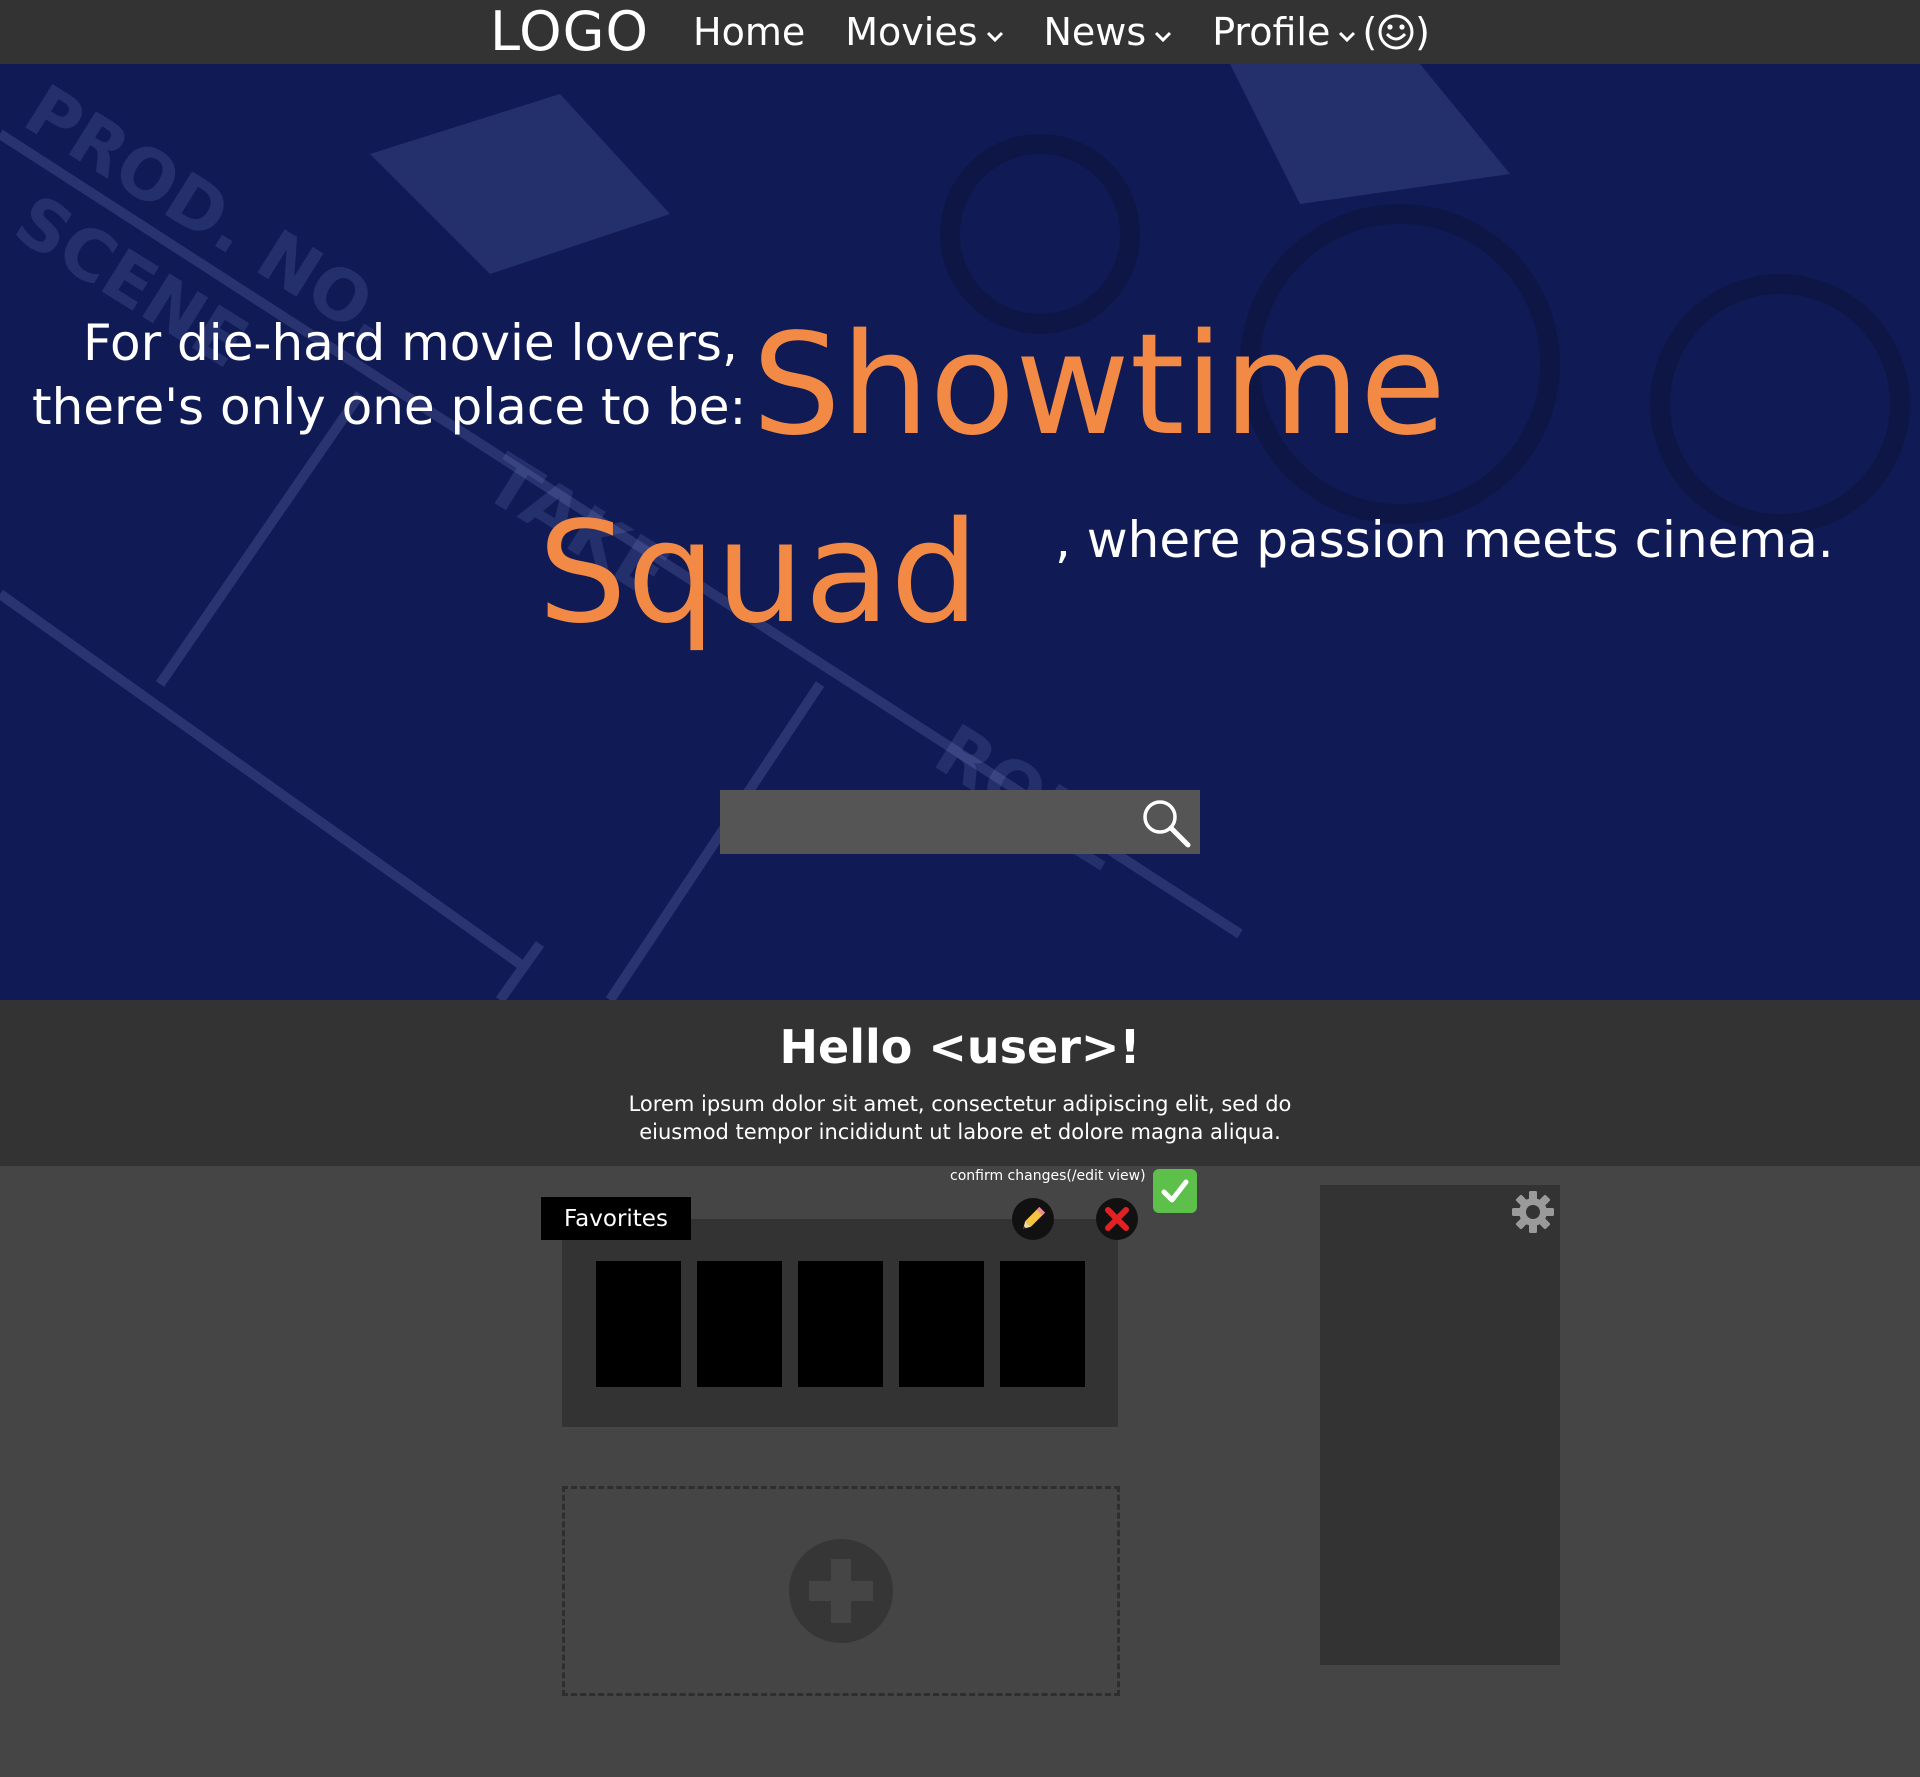 Image resolution: width=1920 pixels, height=1777 pixels. I want to click on confirm-changes-button, so click(1175, 1191).